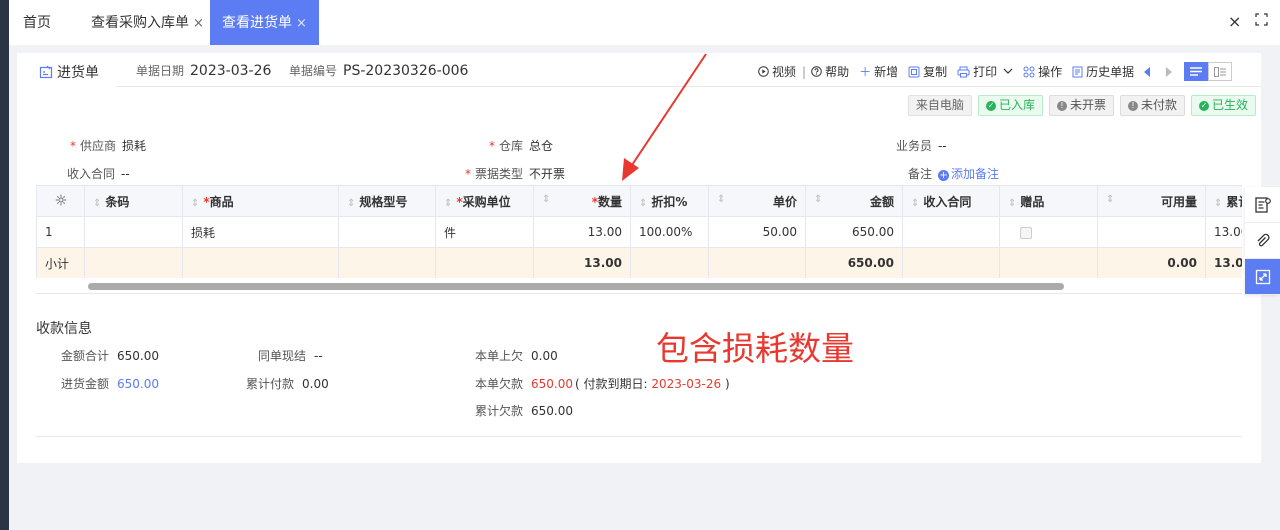 Image resolution: width=1280 pixels, height=530 pixels. Describe the element at coordinates (582, 232) in the screenshot. I see `cell-qty: 13.00` at that location.